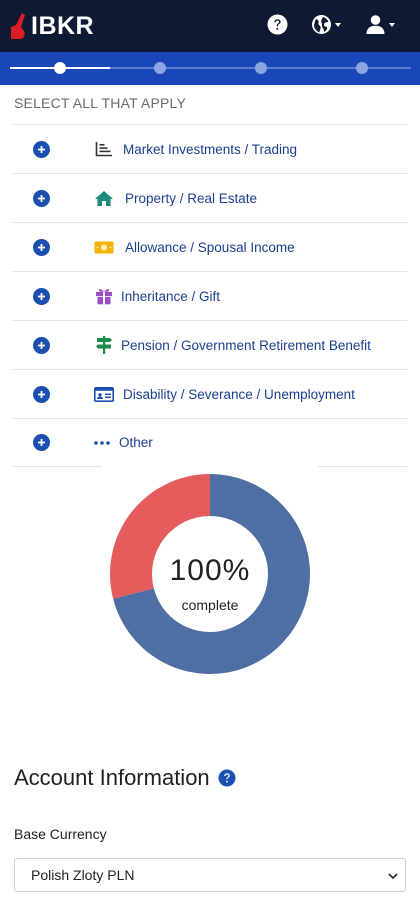 This screenshot has width=420, height=913. I want to click on source-item-label: Property / Real Estate, so click(191, 198).